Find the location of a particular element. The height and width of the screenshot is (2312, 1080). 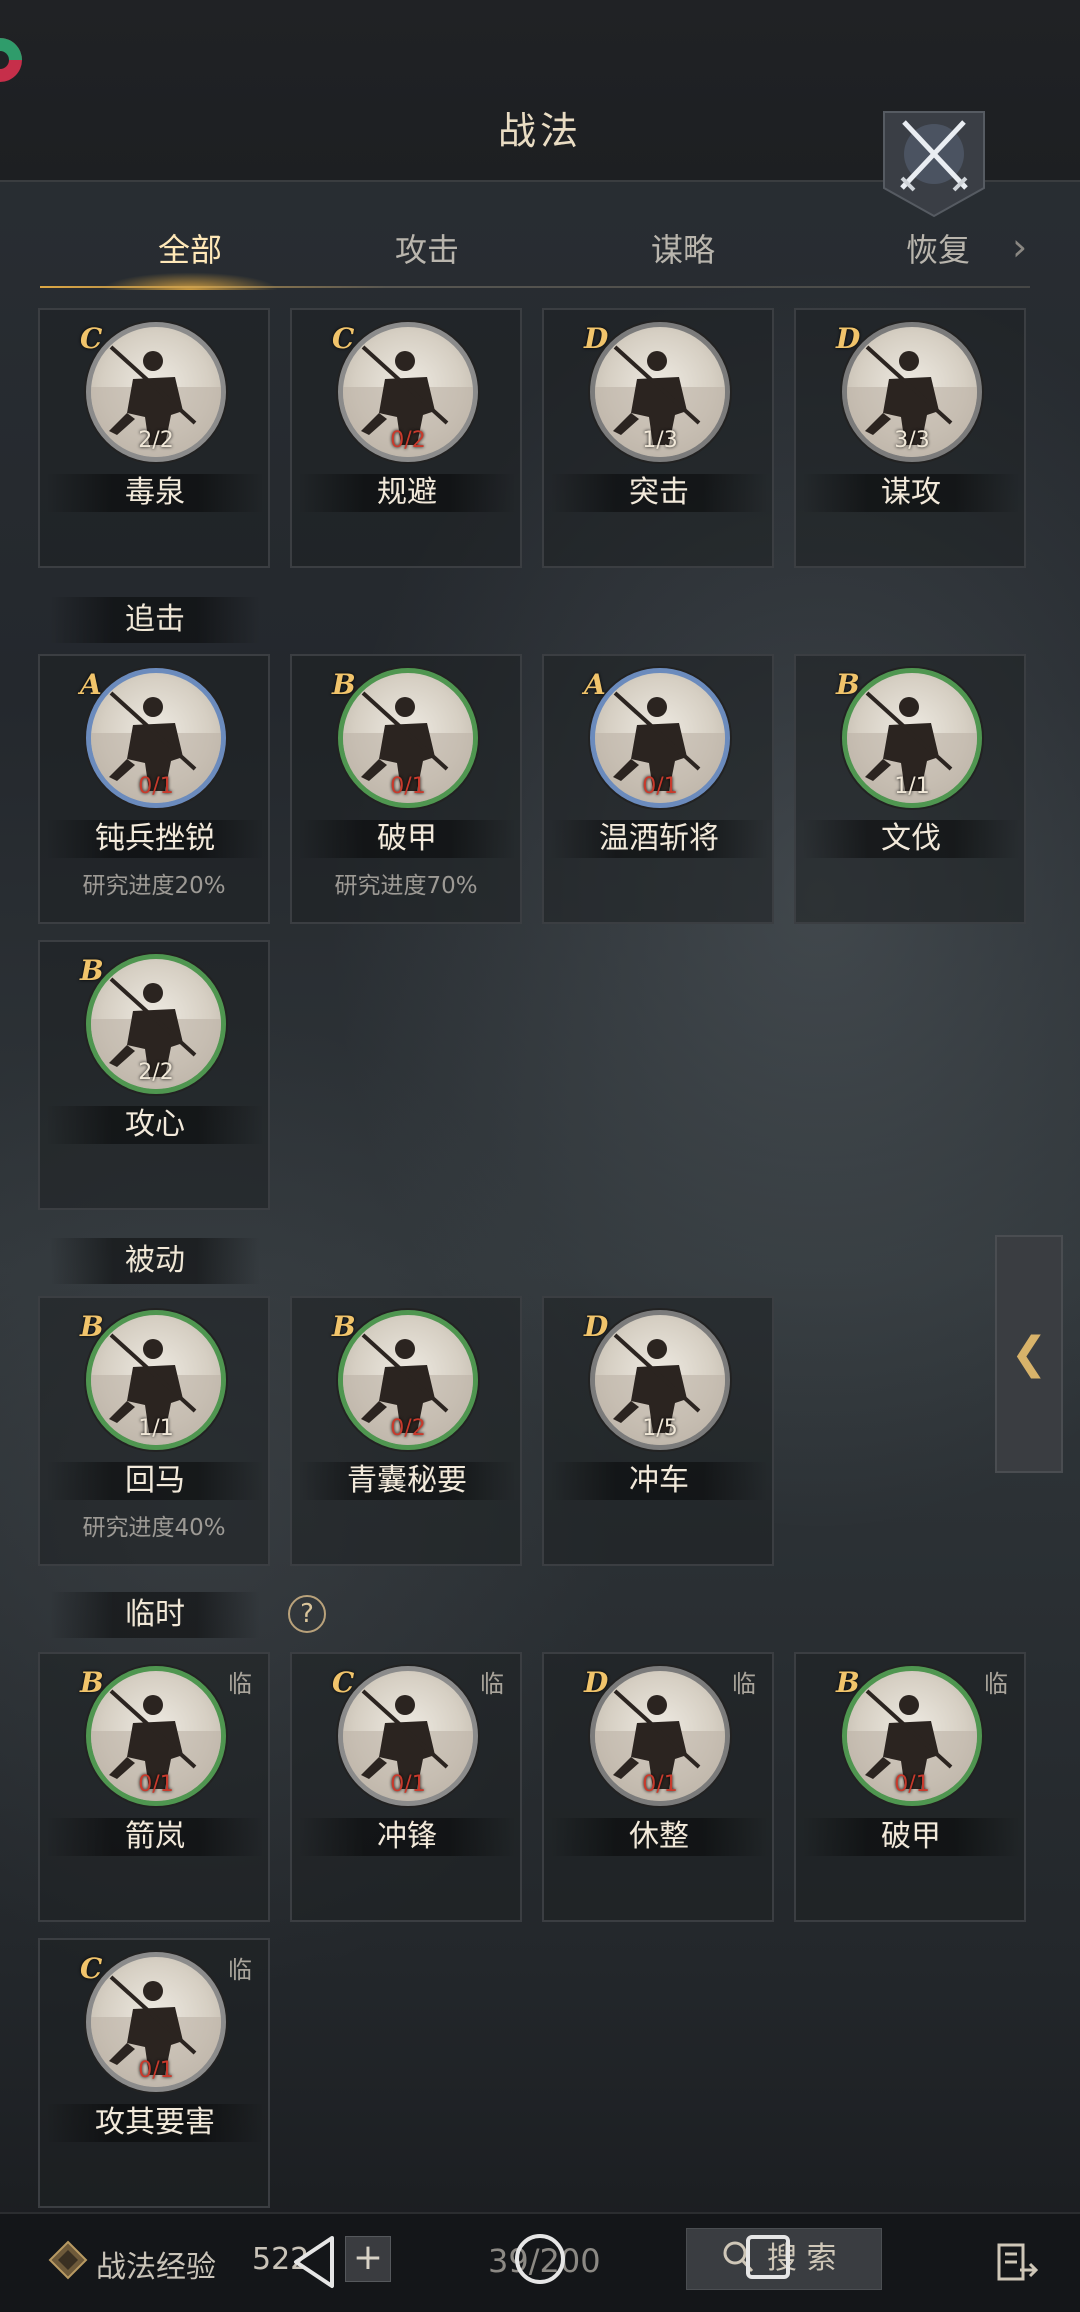

skill-count: 3/3 is located at coordinates (912, 440).